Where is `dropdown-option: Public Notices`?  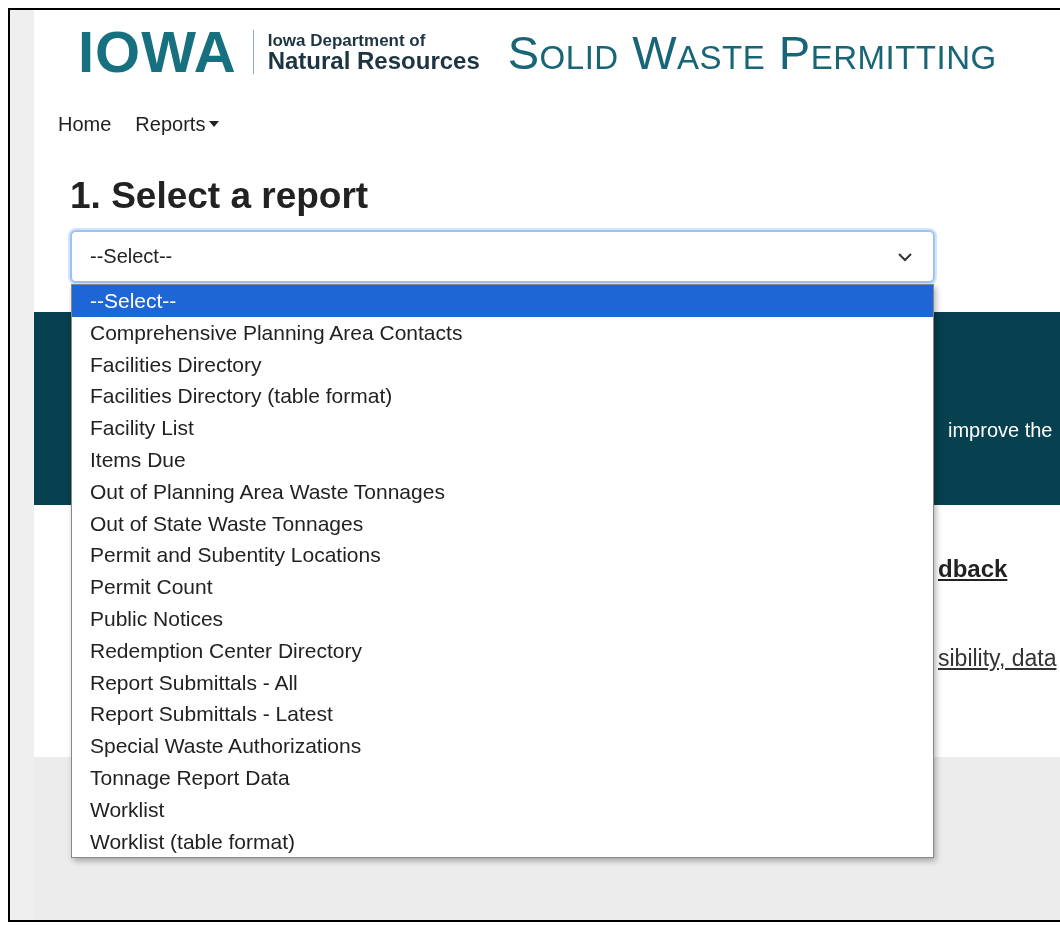
dropdown-option: Public Notices is located at coordinates (502, 618).